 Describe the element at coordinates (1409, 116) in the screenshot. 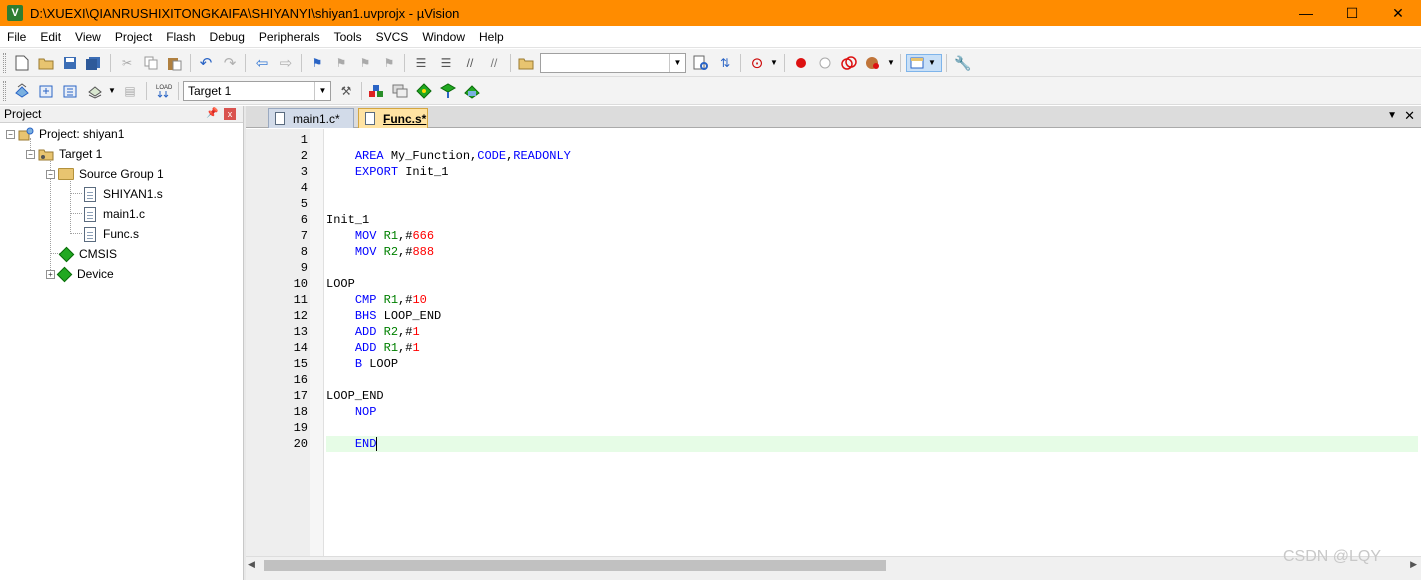

I see `close-tab-icon: ✕` at that location.